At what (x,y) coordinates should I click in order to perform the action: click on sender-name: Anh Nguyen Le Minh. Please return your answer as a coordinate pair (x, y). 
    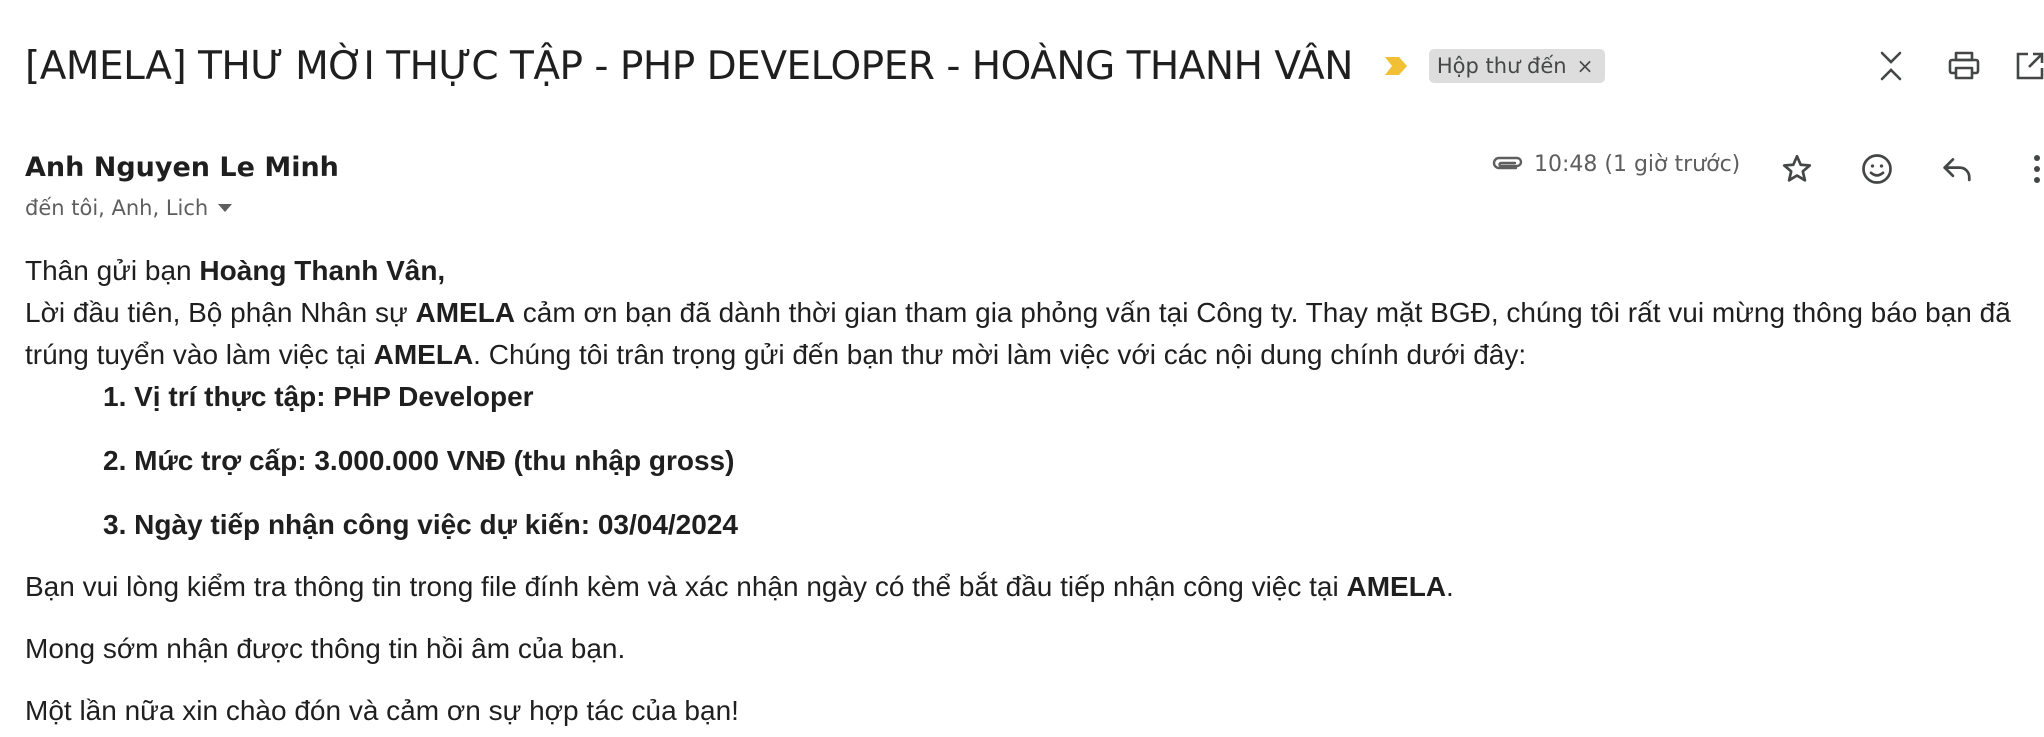
    Looking at the image, I should click on (182, 167).